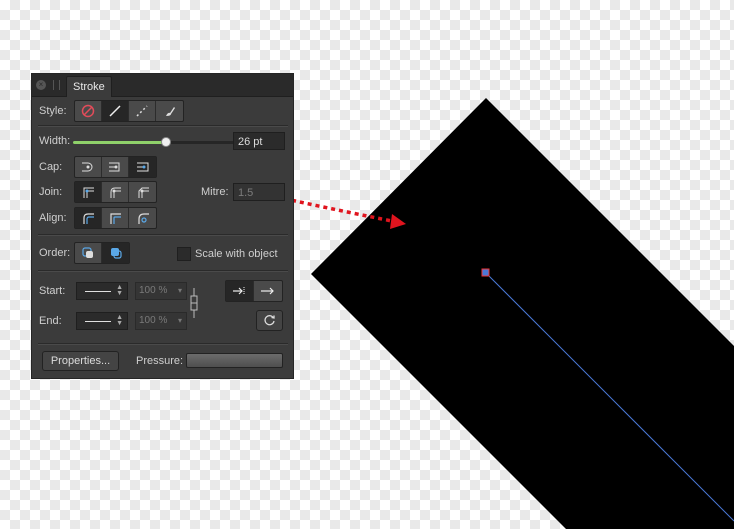 This screenshot has width=734, height=529. I want to click on align-outside-button, so click(142, 218).